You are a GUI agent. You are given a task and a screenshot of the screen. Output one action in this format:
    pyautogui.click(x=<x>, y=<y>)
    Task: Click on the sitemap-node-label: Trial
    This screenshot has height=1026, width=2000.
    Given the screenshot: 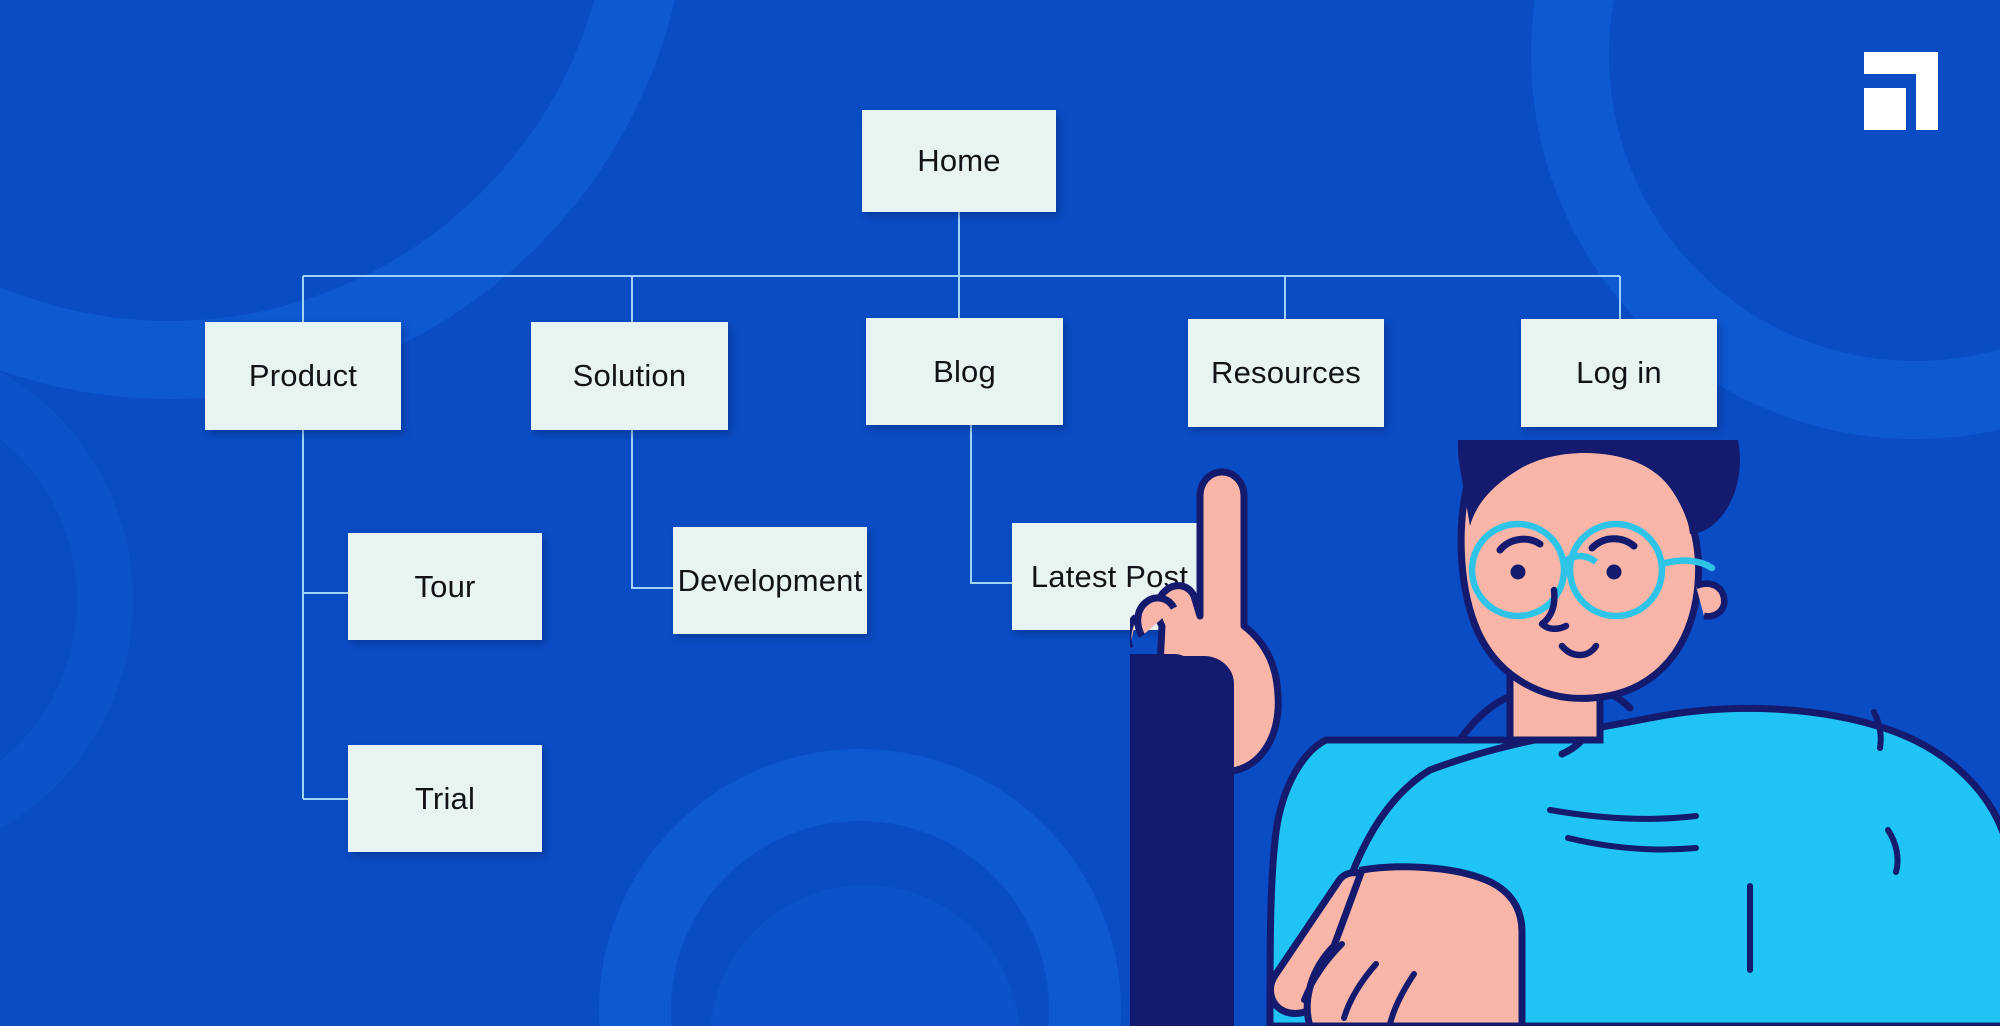 What is the action you would take?
    pyautogui.click(x=445, y=798)
    